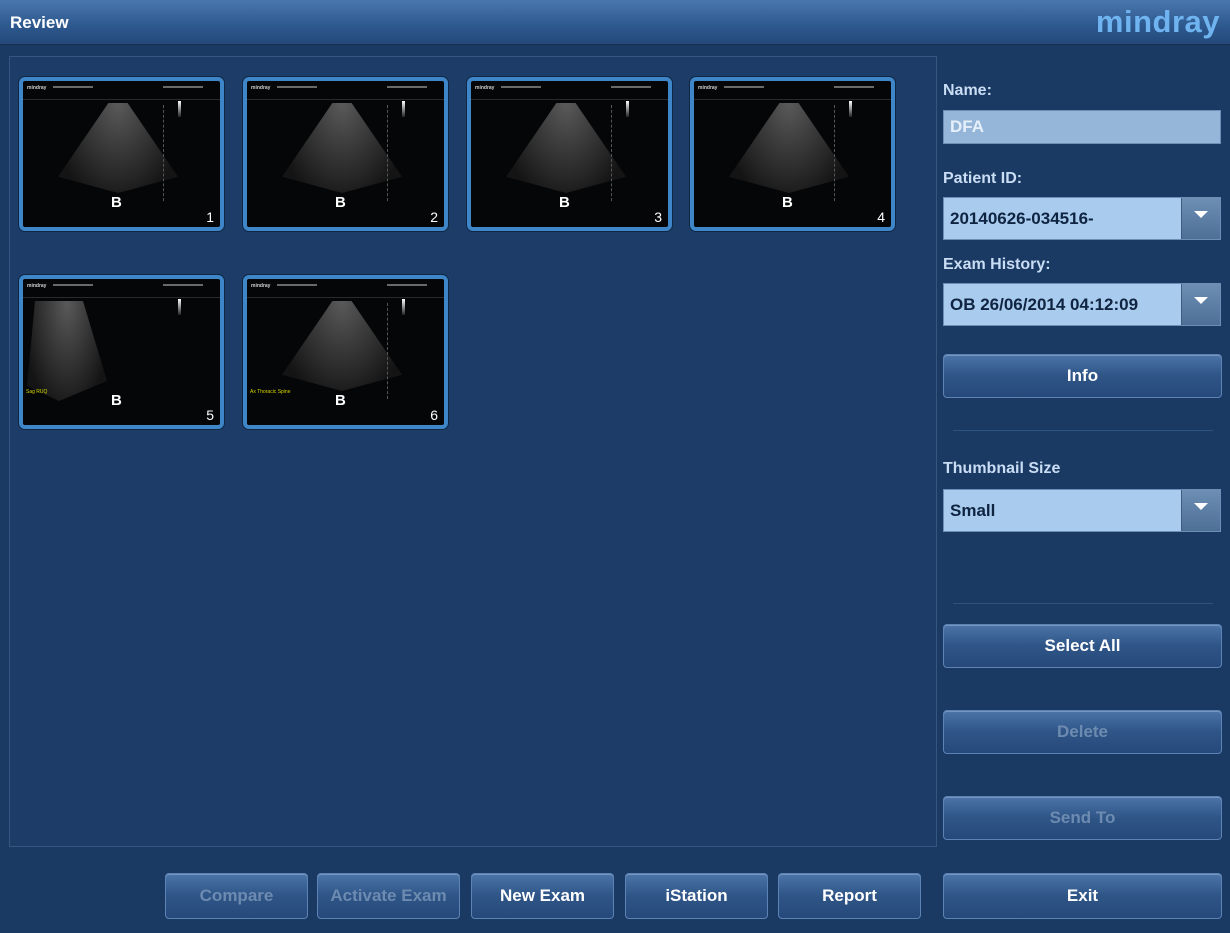  Describe the element at coordinates (1157, 21) in the screenshot. I see `mindray-logo: mindray` at that location.